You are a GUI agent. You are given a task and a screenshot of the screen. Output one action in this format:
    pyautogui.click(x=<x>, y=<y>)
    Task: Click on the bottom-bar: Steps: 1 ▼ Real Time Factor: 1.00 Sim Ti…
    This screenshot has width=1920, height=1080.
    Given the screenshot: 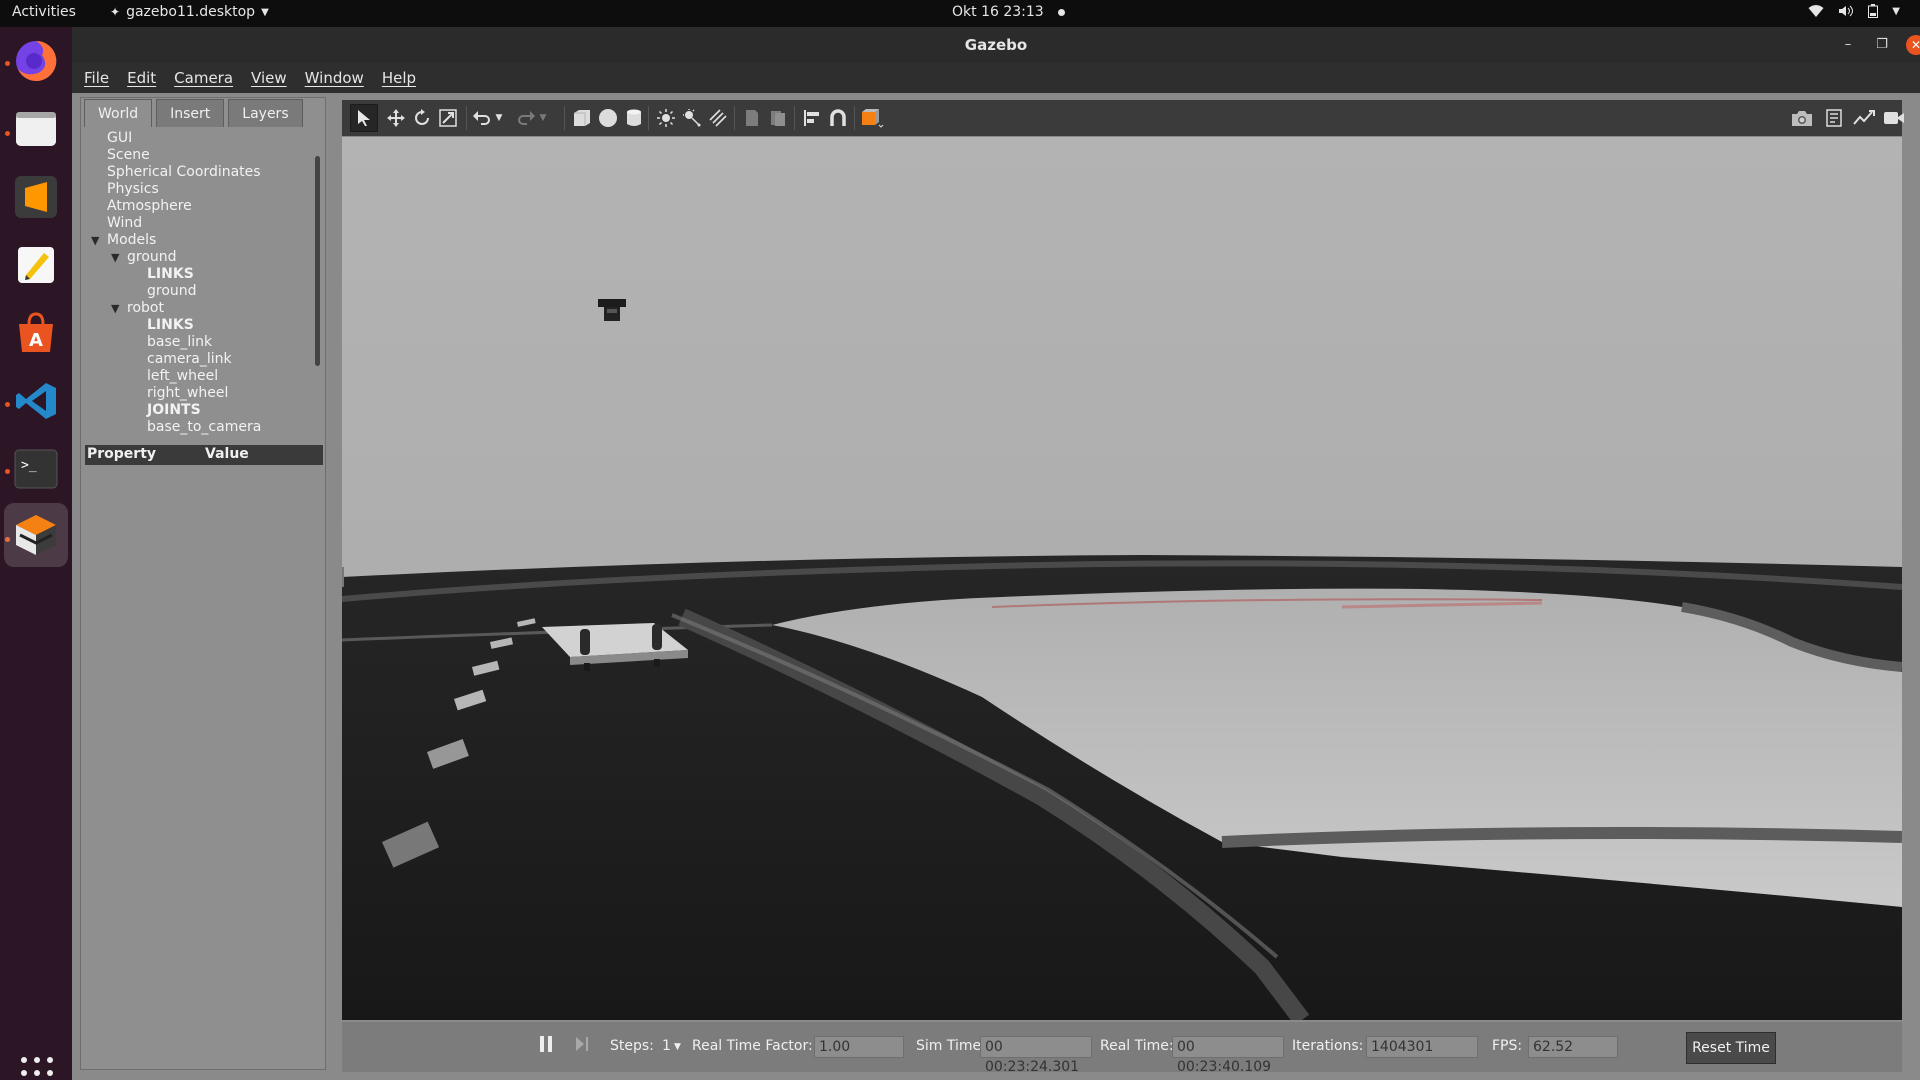 What is the action you would take?
    pyautogui.click(x=1122, y=1048)
    